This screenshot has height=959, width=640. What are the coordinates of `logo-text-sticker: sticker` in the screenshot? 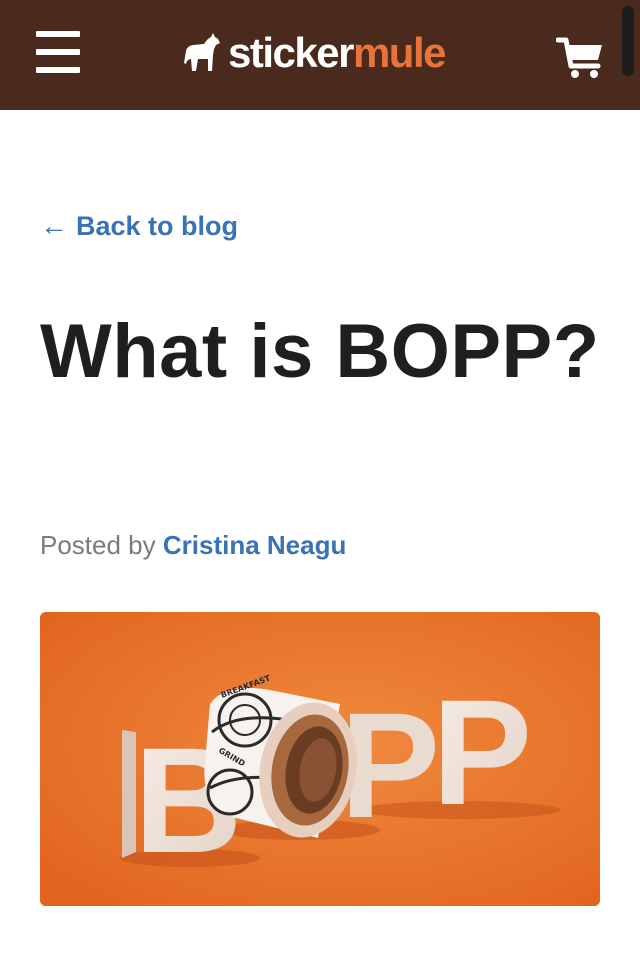 It's located at (291, 52).